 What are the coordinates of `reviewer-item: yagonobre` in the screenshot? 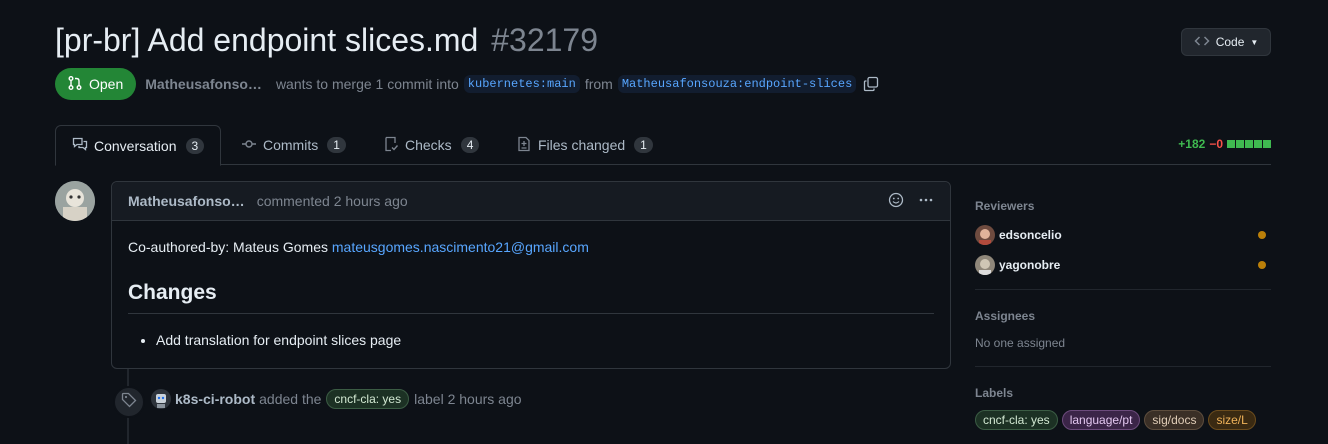 It's located at (1123, 265).